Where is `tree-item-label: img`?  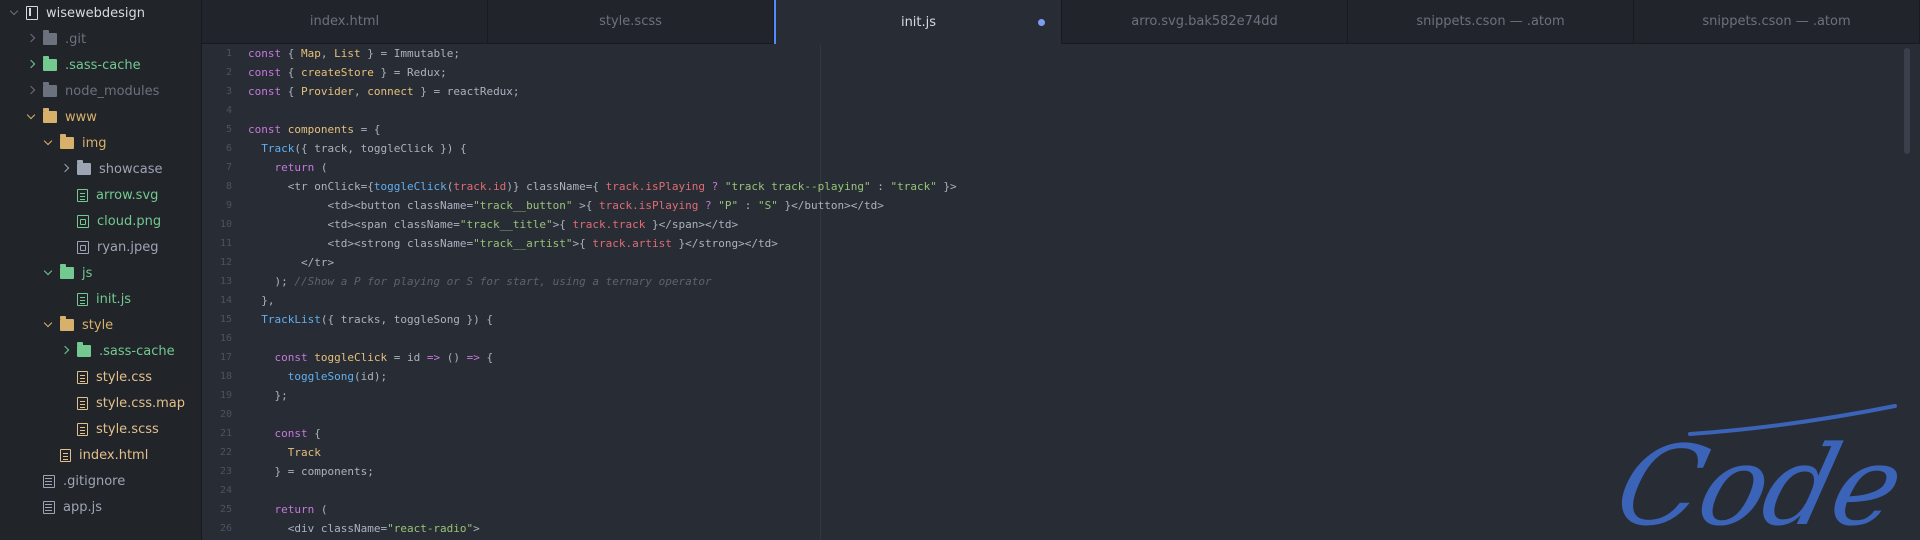
tree-item-label: img is located at coordinates (94, 143).